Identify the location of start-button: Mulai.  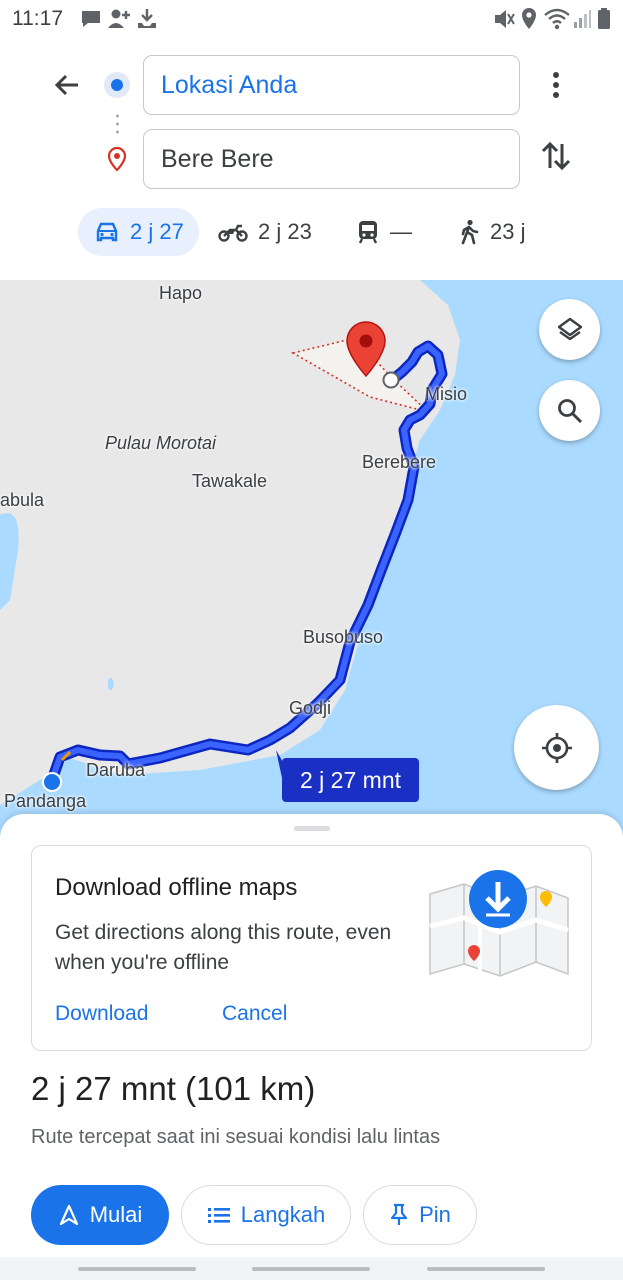
(100, 1215).